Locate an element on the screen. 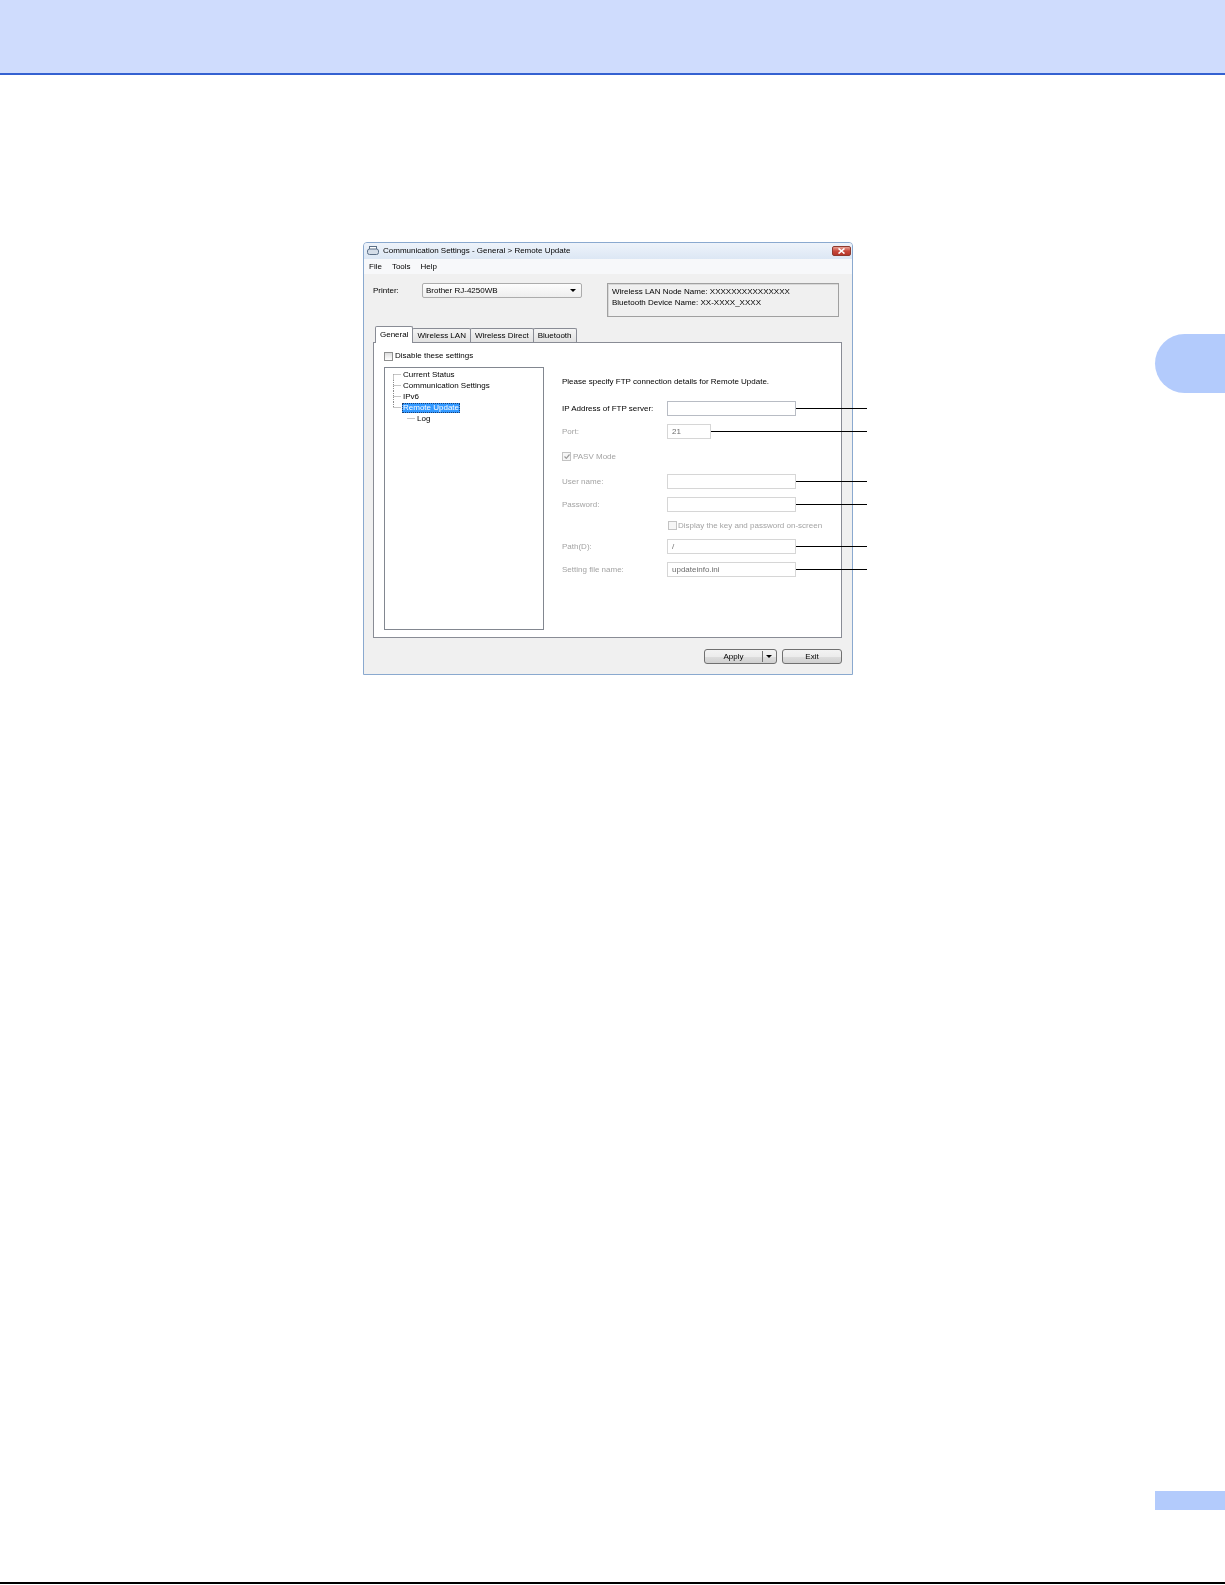  tab: Wireless Direct is located at coordinates (501, 335).